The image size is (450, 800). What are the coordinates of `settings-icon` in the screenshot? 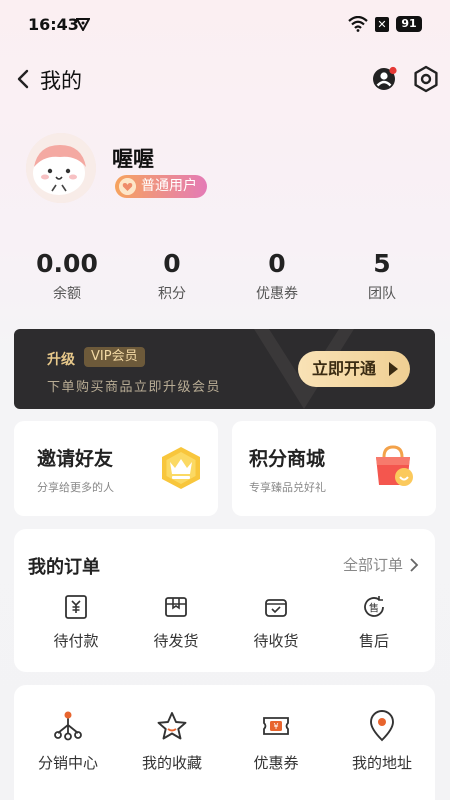 It's located at (426, 79).